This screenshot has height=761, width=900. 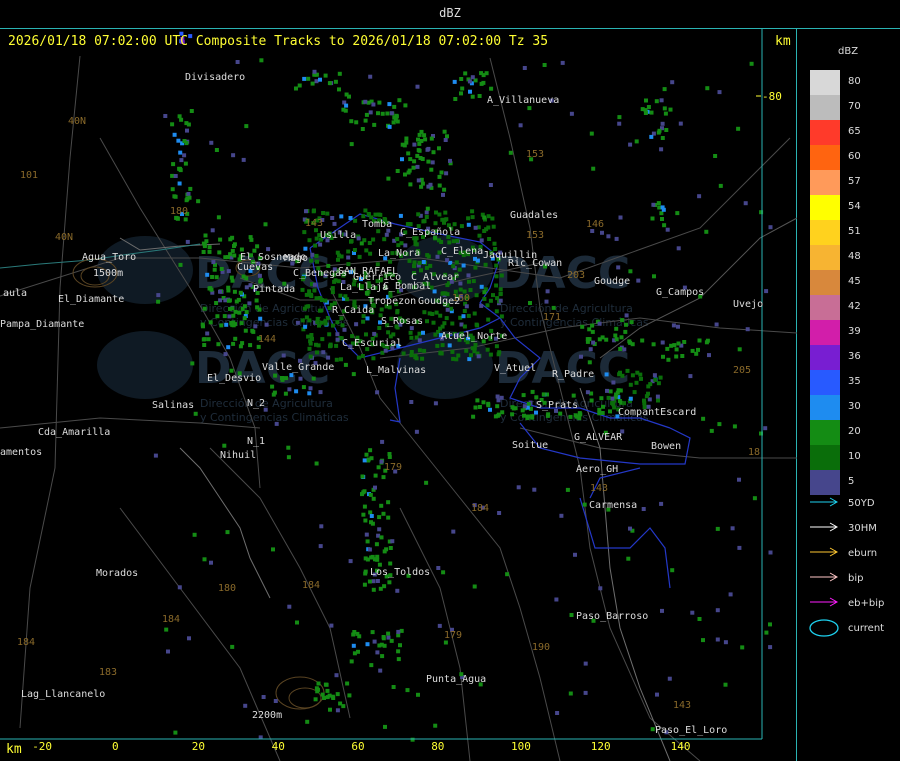 What do you see at coordinates (298, 367) in the screenshot?
I see `place-label: Valle_Grande` at bounding box center [298, 367].